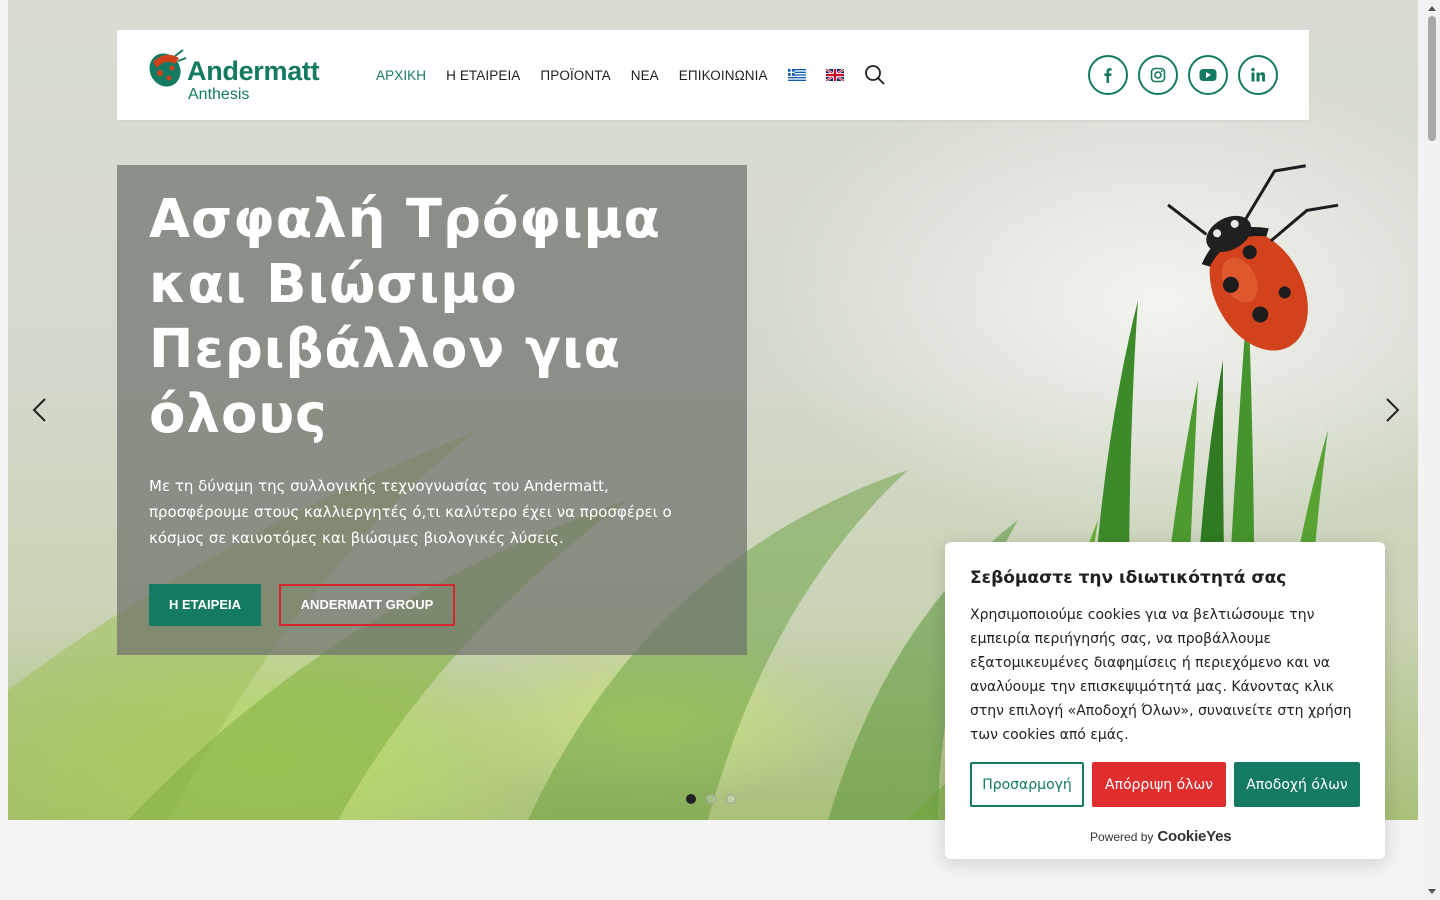  What do you see at coordinates (1159, 784) in the screenshot?
I see `cookie-reject-all-button: Απόρριψη όλων` at bounding box center [1159, 784].